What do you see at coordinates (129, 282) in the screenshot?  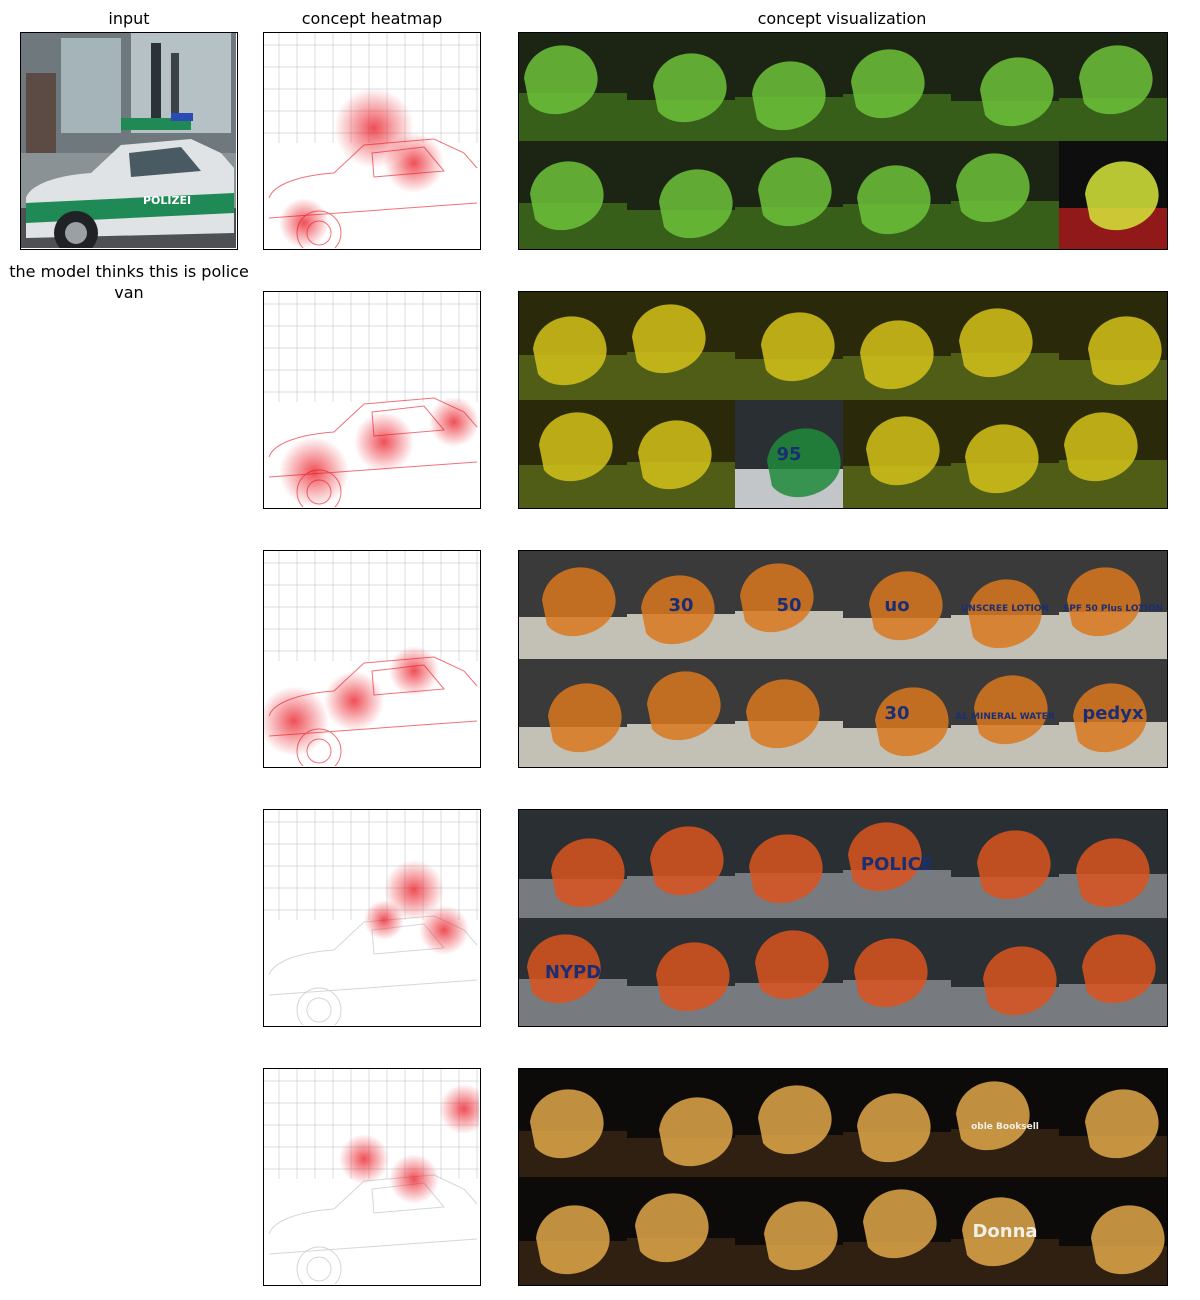 I see `prediction-caption: the model thinks this is police van` at bounding box center [129, 282].